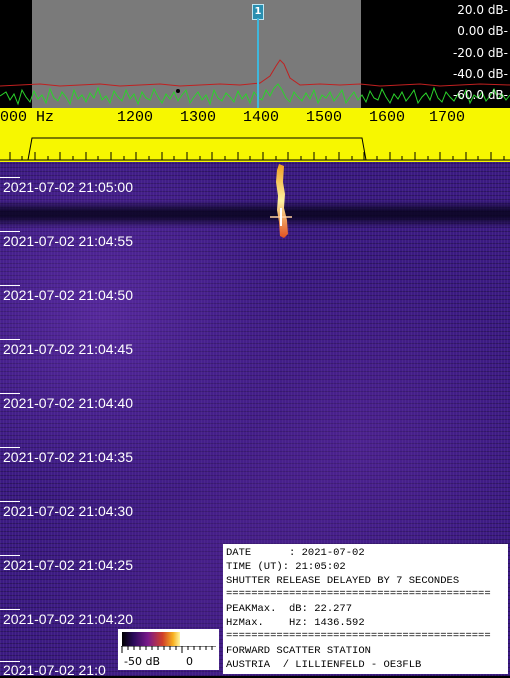  What do you see at coordinates (68, 619) in the screenshot?
I see `timestamp-label: 2021-07-02 21:04:20` at bounding box center [68, 619].